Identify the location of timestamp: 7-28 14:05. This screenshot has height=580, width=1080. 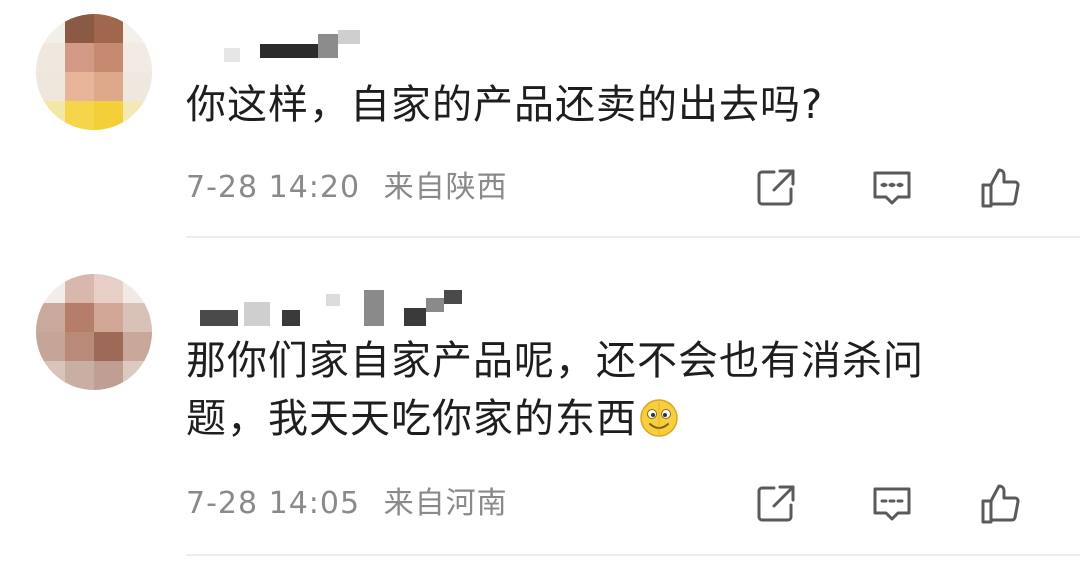
(273, 503).